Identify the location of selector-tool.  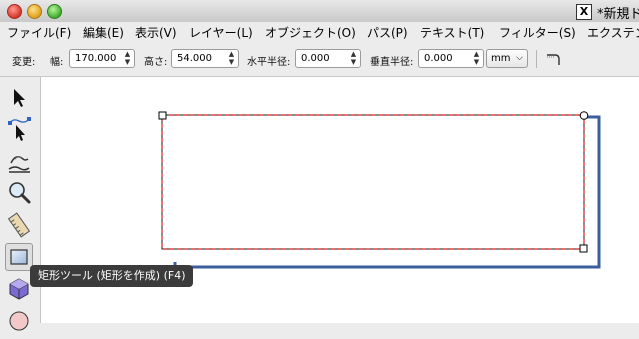
(19, 97).